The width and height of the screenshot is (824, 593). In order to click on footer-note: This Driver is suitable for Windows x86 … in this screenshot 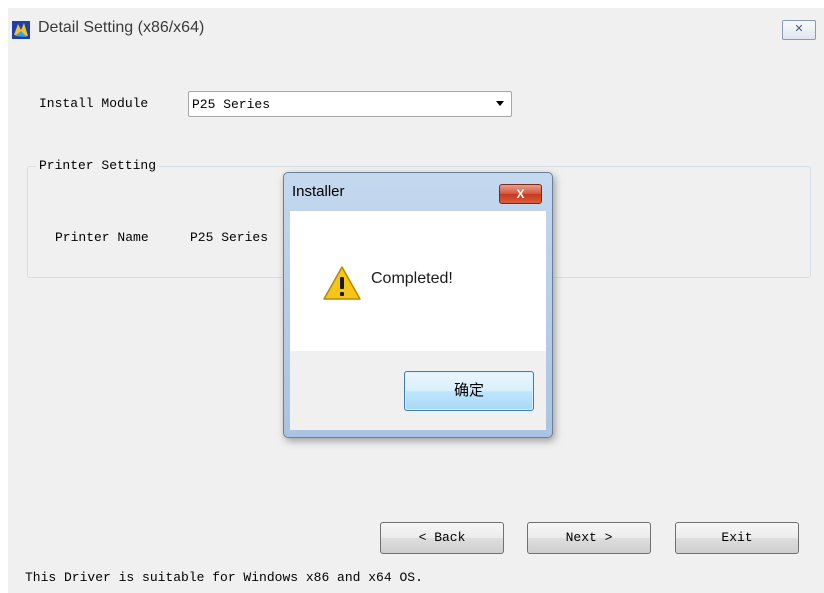, I will do `click(224, 577)`.